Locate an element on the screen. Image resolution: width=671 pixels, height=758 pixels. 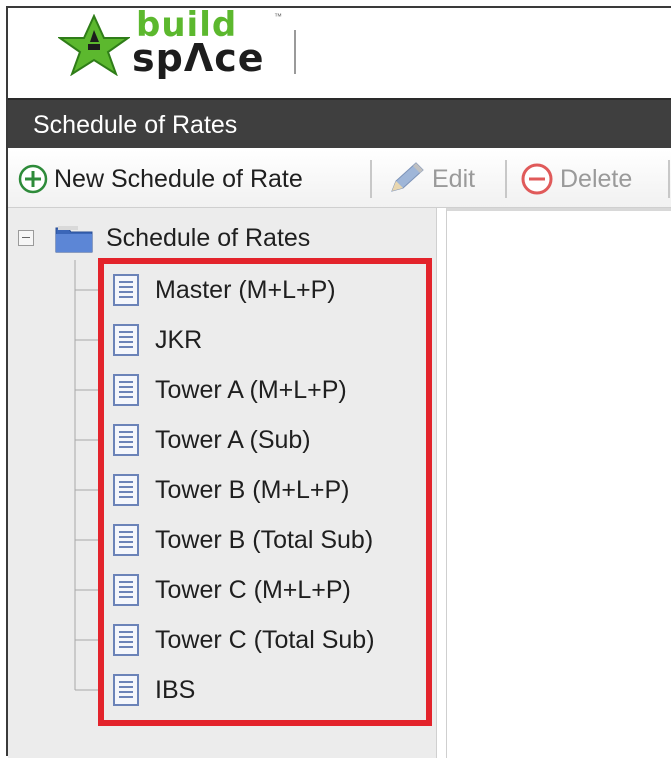
panel-title-bar: Schedule of Rates is located at coordinates (339, 123).